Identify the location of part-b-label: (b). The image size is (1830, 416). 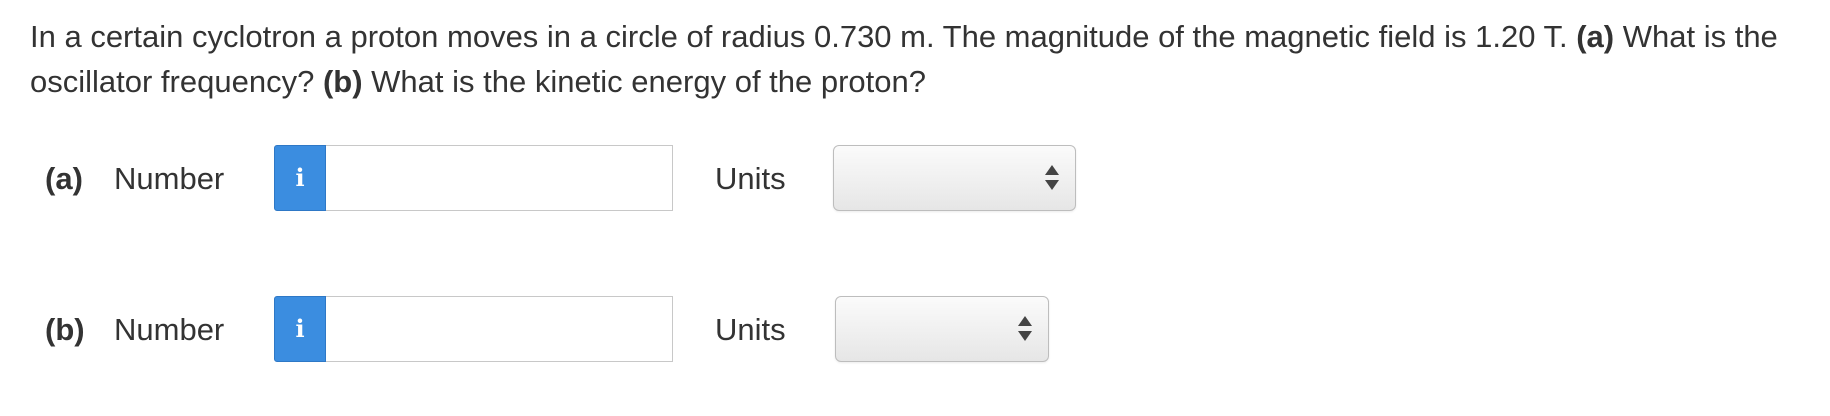
(65, 329).